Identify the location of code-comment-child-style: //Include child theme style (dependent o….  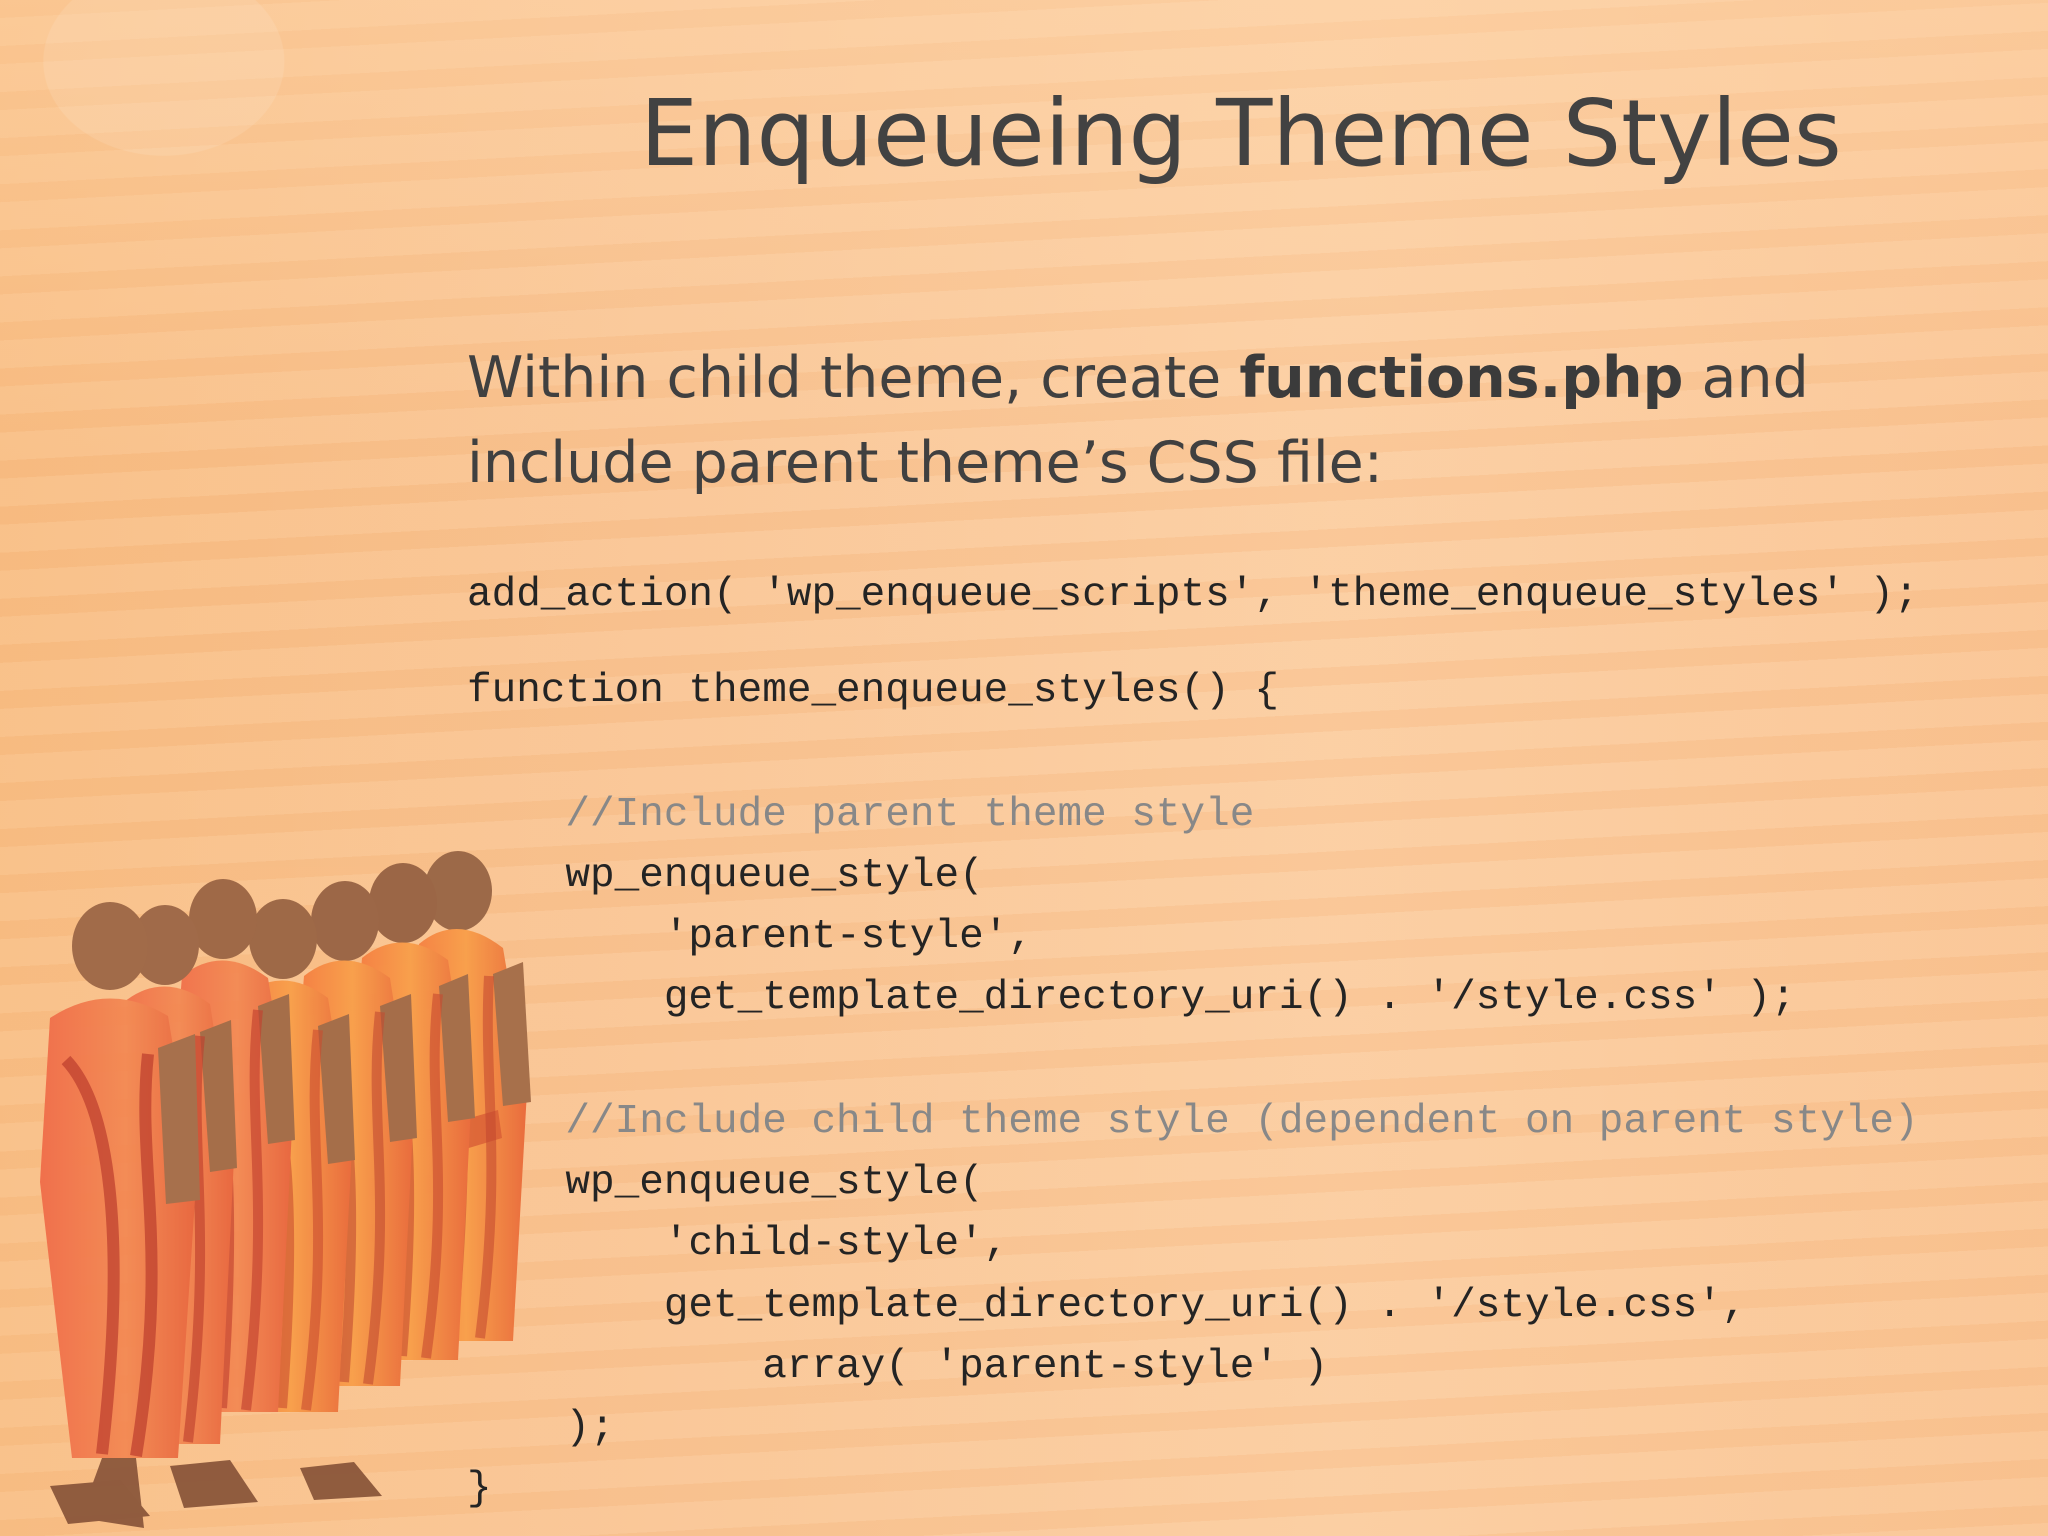
(1193, 1122).